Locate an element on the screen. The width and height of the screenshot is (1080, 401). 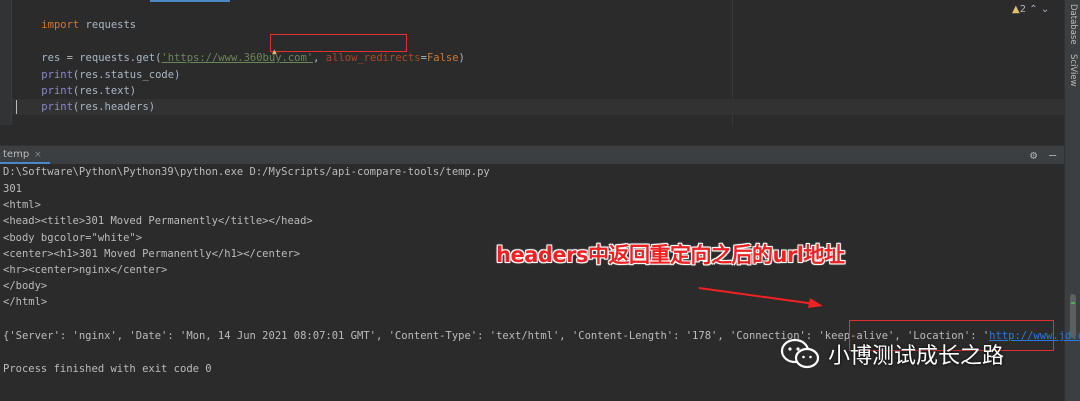
text-caret is located at coordinates (16, 107).